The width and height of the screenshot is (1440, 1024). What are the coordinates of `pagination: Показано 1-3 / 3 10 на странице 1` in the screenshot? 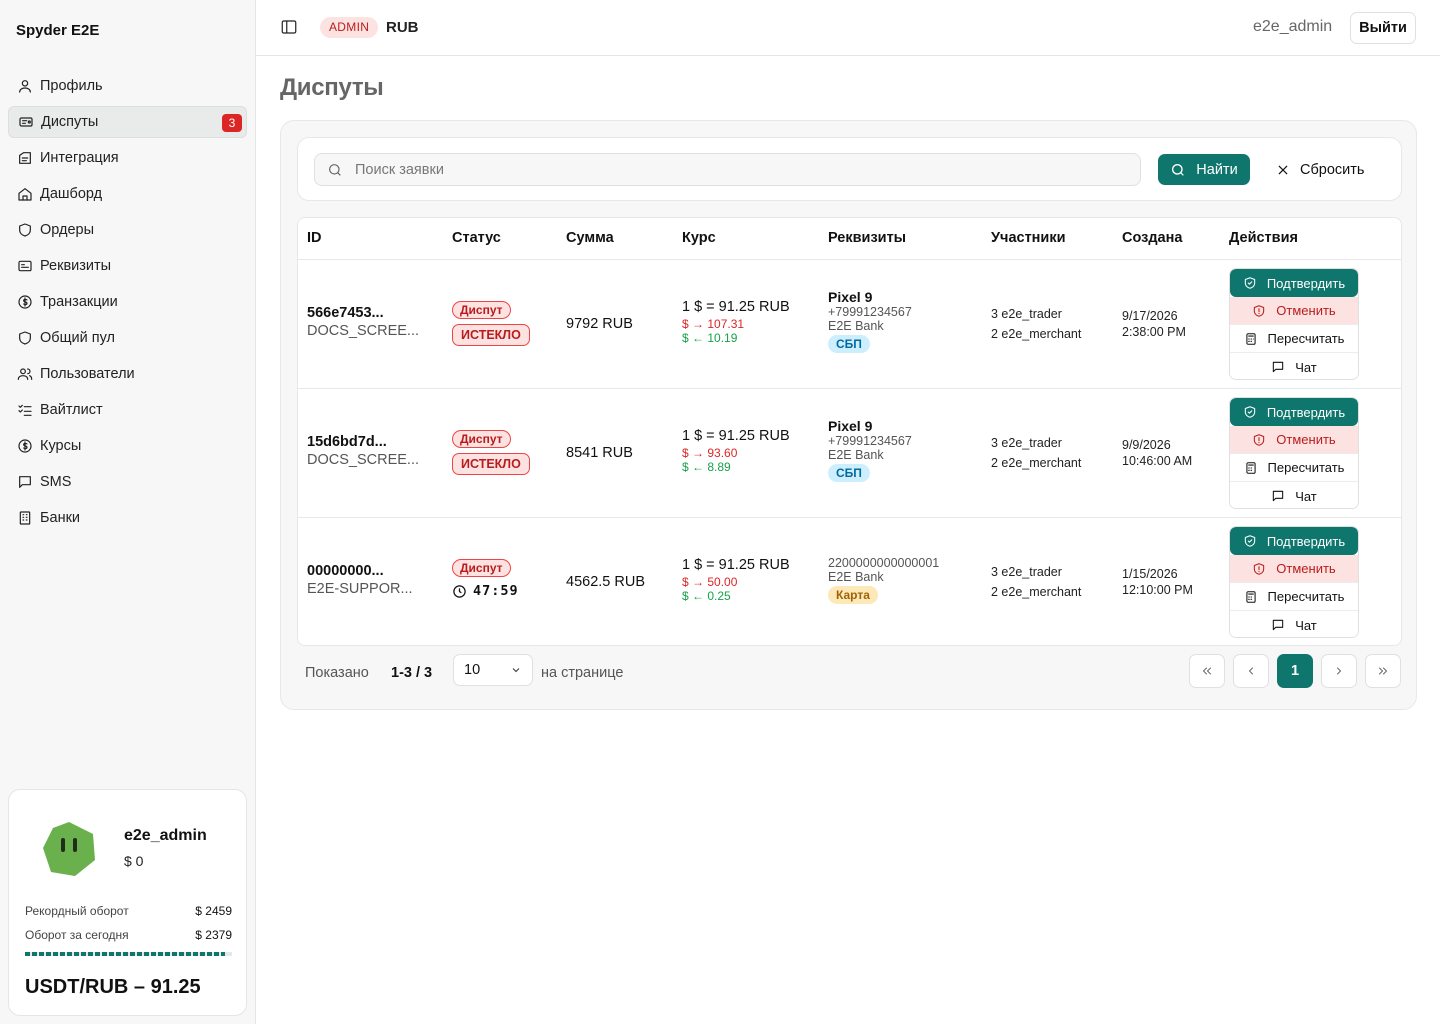 It's located at (849, 674).